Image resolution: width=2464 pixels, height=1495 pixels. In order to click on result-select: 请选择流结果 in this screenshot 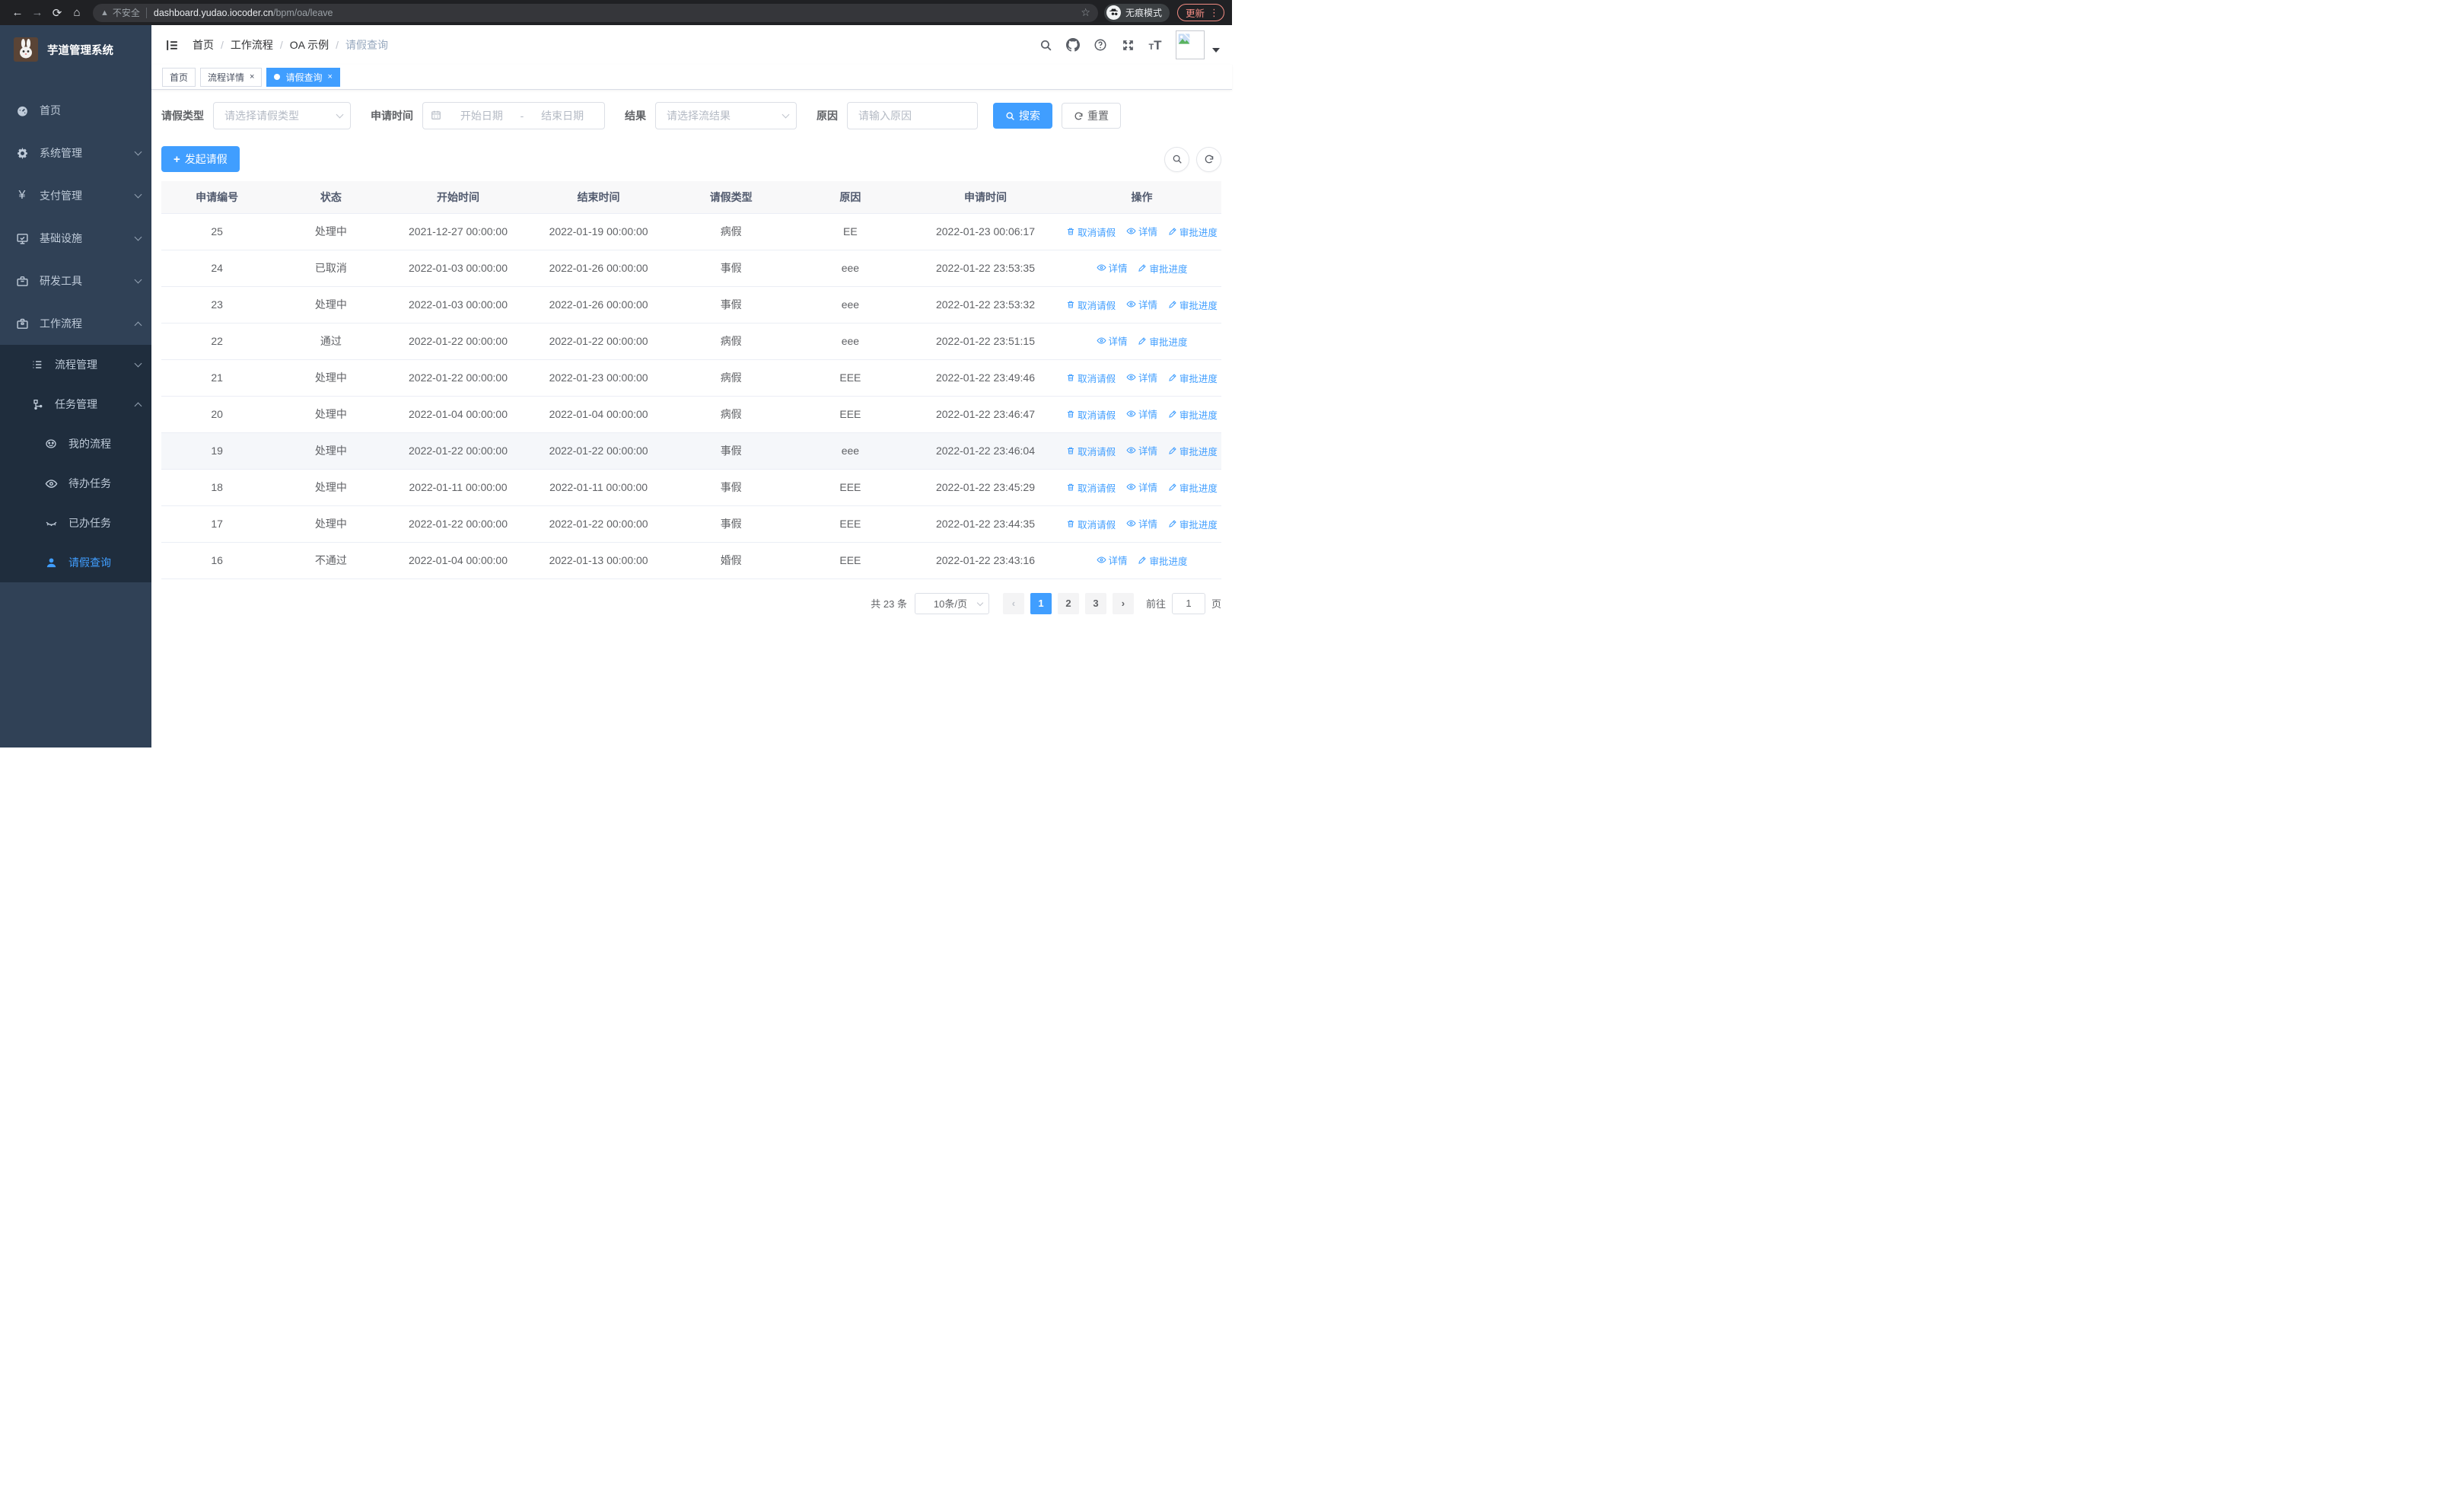, I will do `click(726, 116)`.